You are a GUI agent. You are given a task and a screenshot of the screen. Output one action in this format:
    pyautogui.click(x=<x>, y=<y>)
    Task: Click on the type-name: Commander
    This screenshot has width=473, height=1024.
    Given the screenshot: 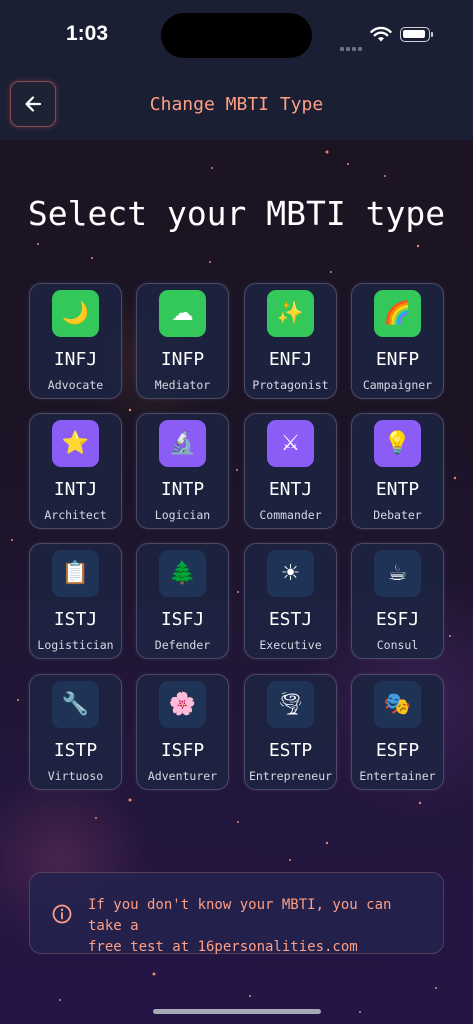 What is the action you would take?
    pyautogui.click(x=290, y=515)
    